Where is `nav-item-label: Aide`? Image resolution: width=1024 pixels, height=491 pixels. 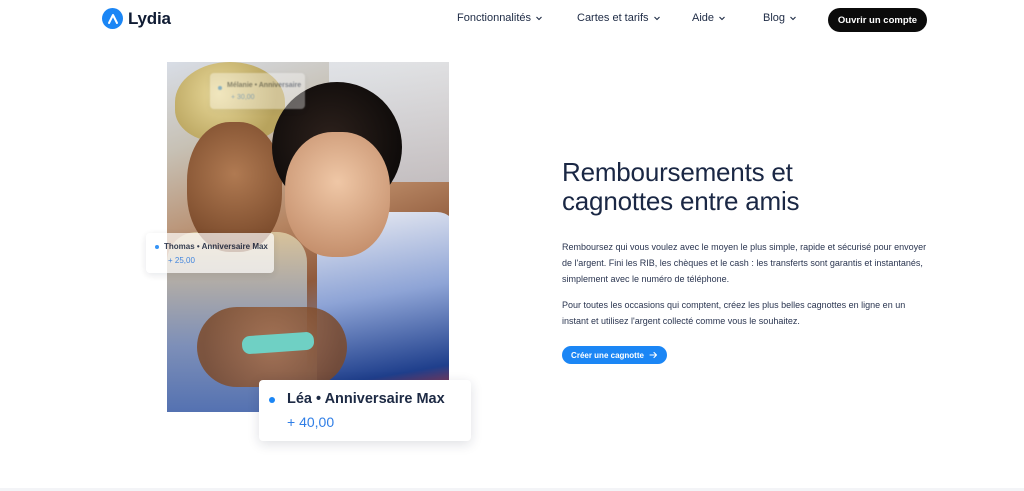 nav-item-label: Aide is located at coordinates (703, 18).